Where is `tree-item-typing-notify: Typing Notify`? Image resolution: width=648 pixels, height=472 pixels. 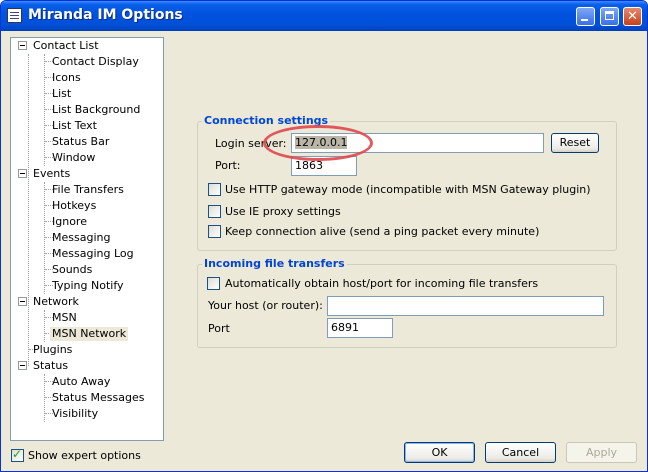 tree-item-typing-notify: Typing Notify is located at coordinates (88, 286).